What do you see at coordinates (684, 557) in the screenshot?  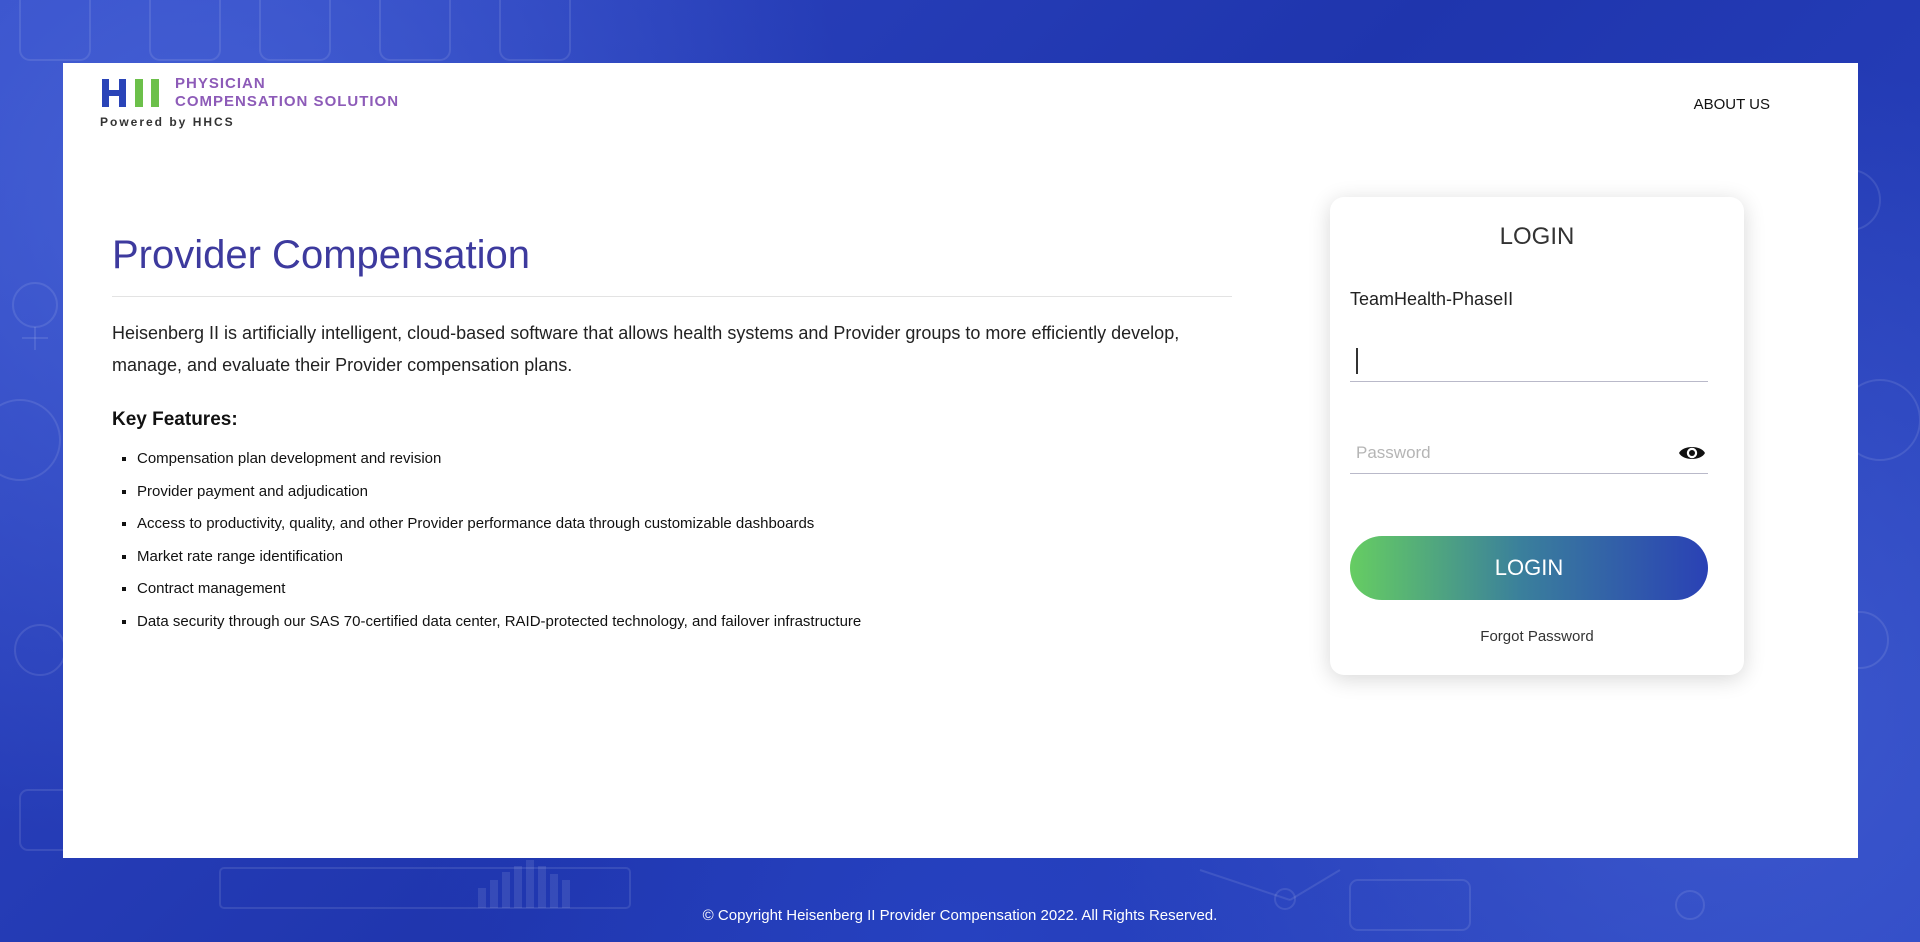 I see `feature-item: Market rate range identification` at bounding box center [684, 557].